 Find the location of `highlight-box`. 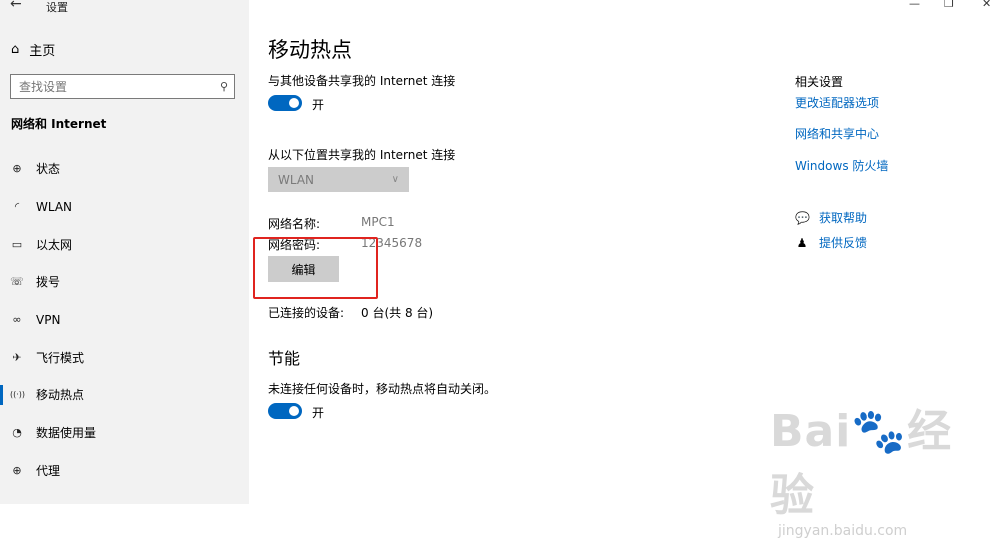

highlight-box is located at coordinates (315, 268).